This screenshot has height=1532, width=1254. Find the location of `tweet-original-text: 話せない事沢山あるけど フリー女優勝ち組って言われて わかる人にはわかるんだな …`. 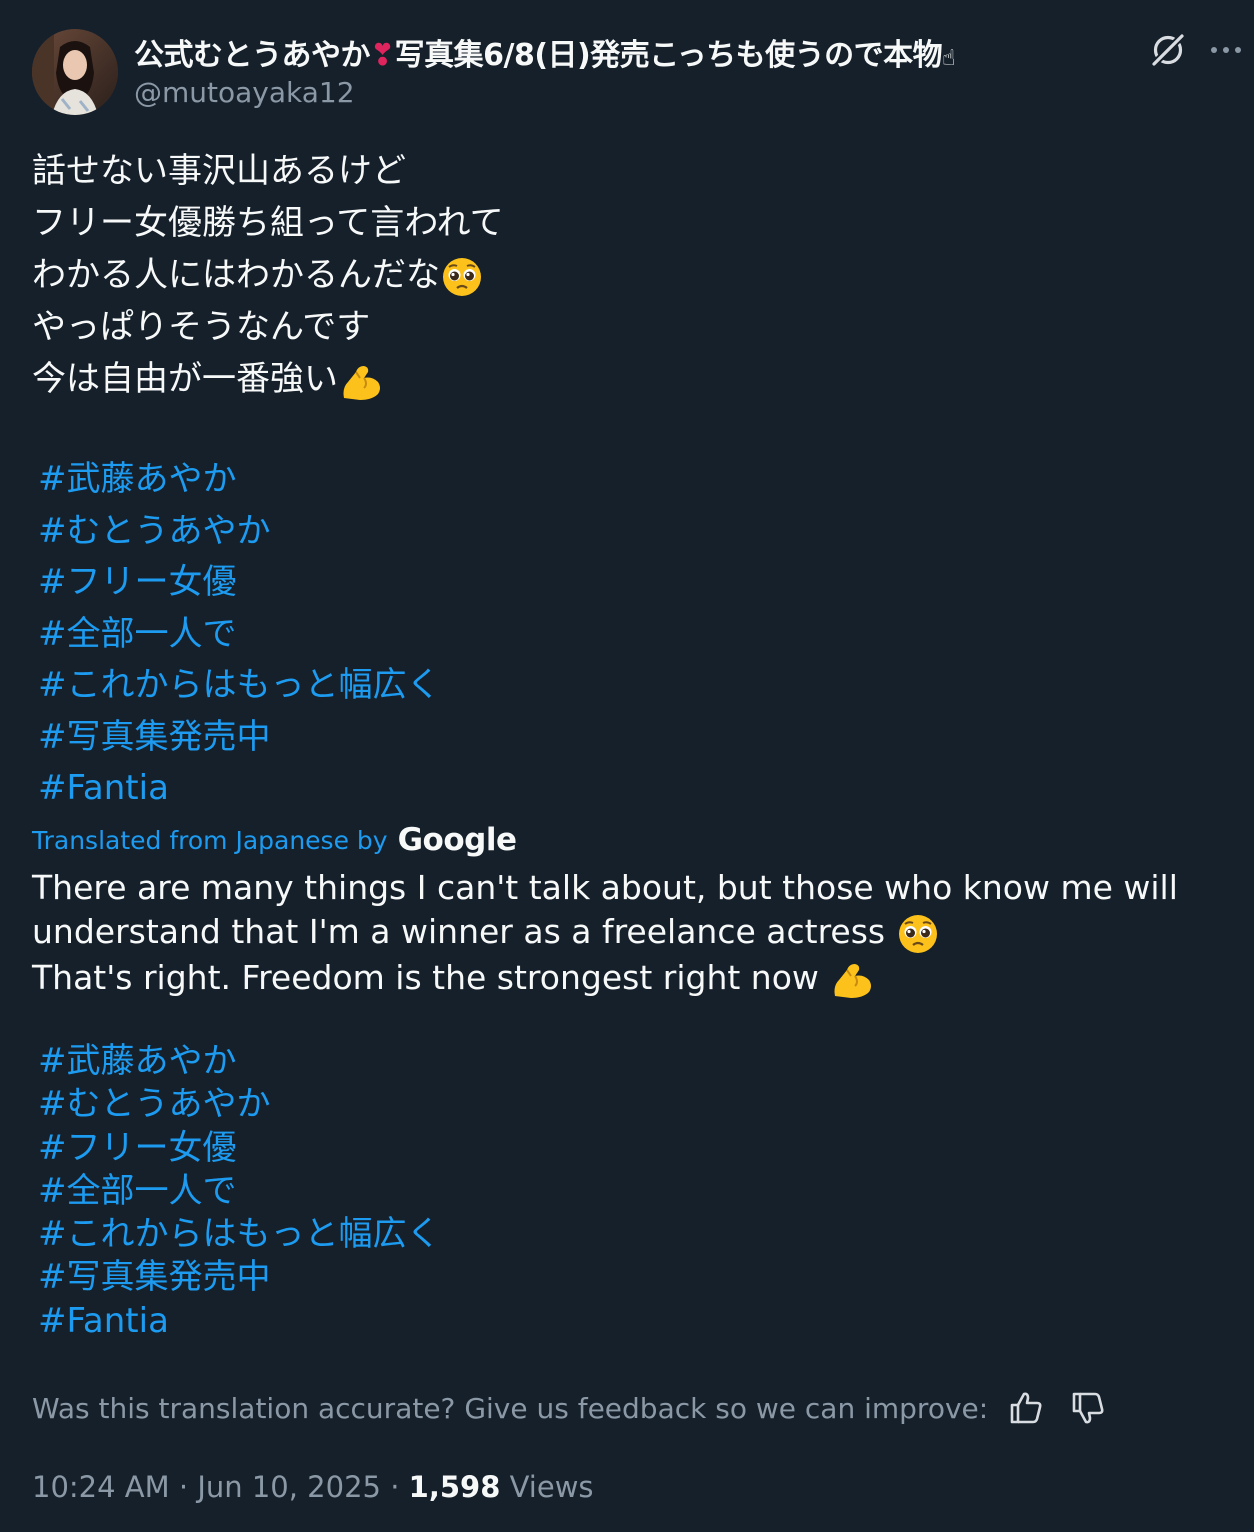

tweet-original-text: 話せない事沢山あるけど フリー女優勝ち組って言われて わかる人にはわかるんだな … is located at coordinates (268, 275).